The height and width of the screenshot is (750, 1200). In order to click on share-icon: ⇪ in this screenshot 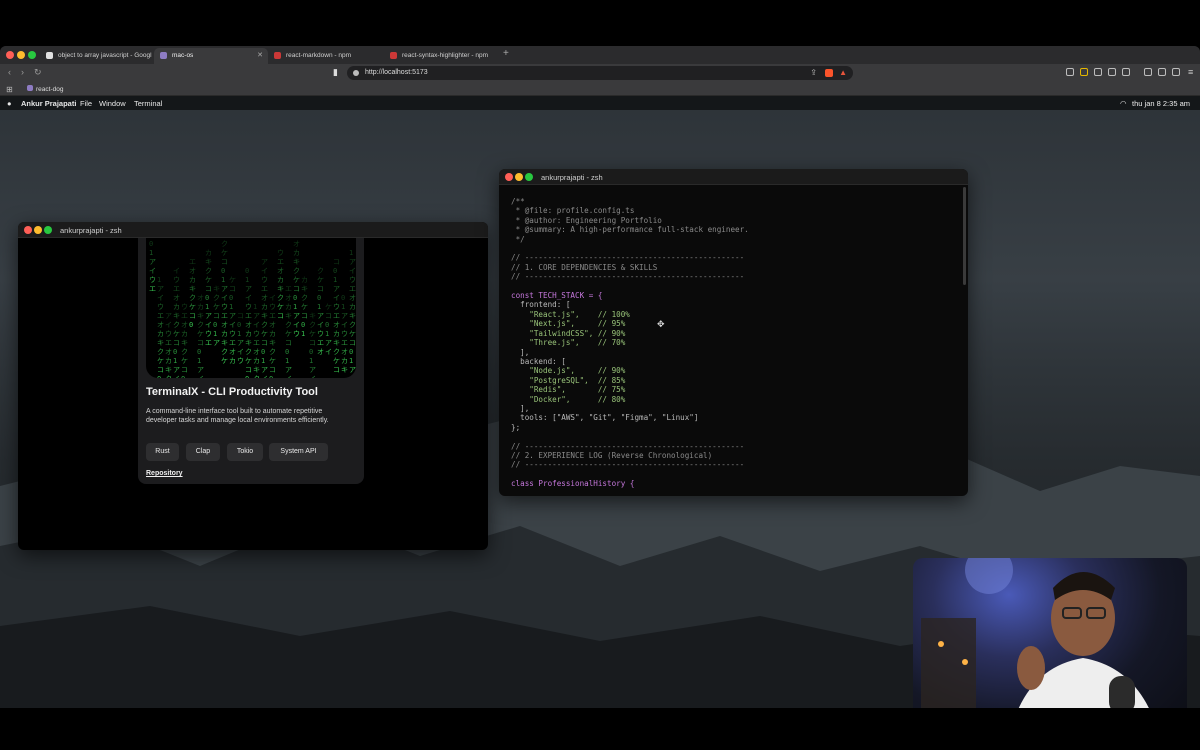, I will do `click(813, 72)`.